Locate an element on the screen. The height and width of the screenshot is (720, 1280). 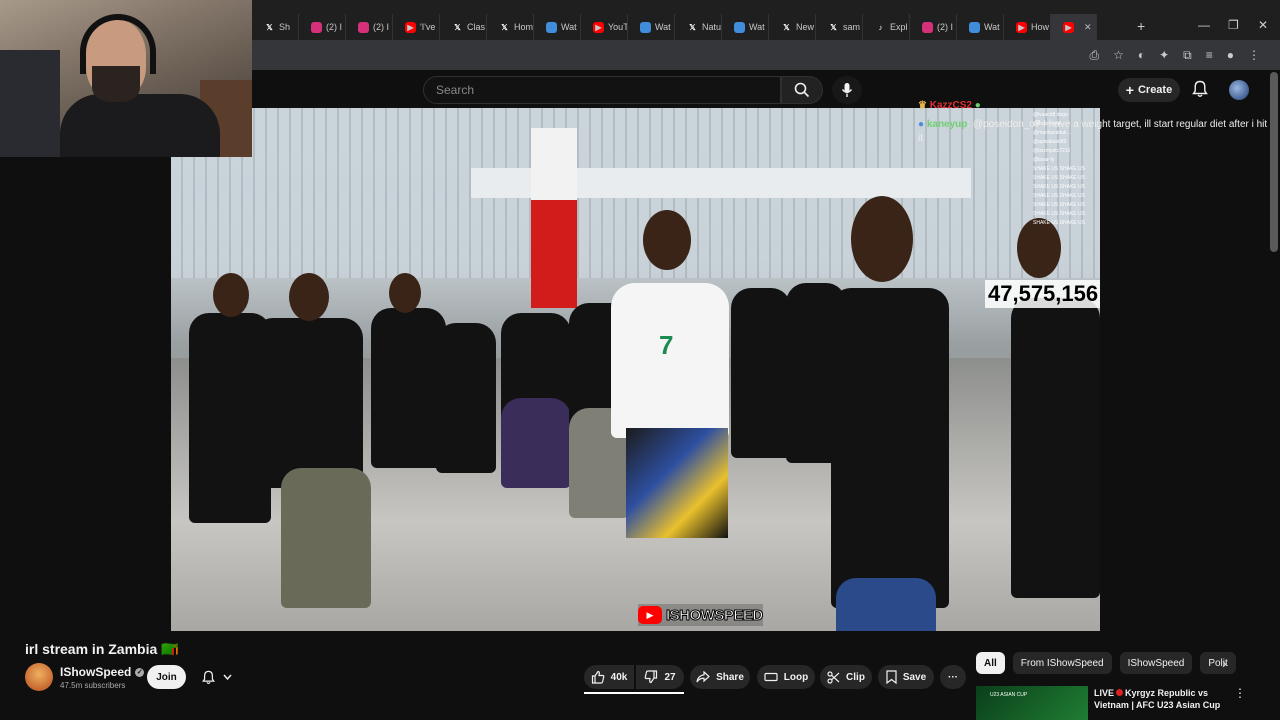
channel-name: IShowSpeed is located at coordinates (95, 672).